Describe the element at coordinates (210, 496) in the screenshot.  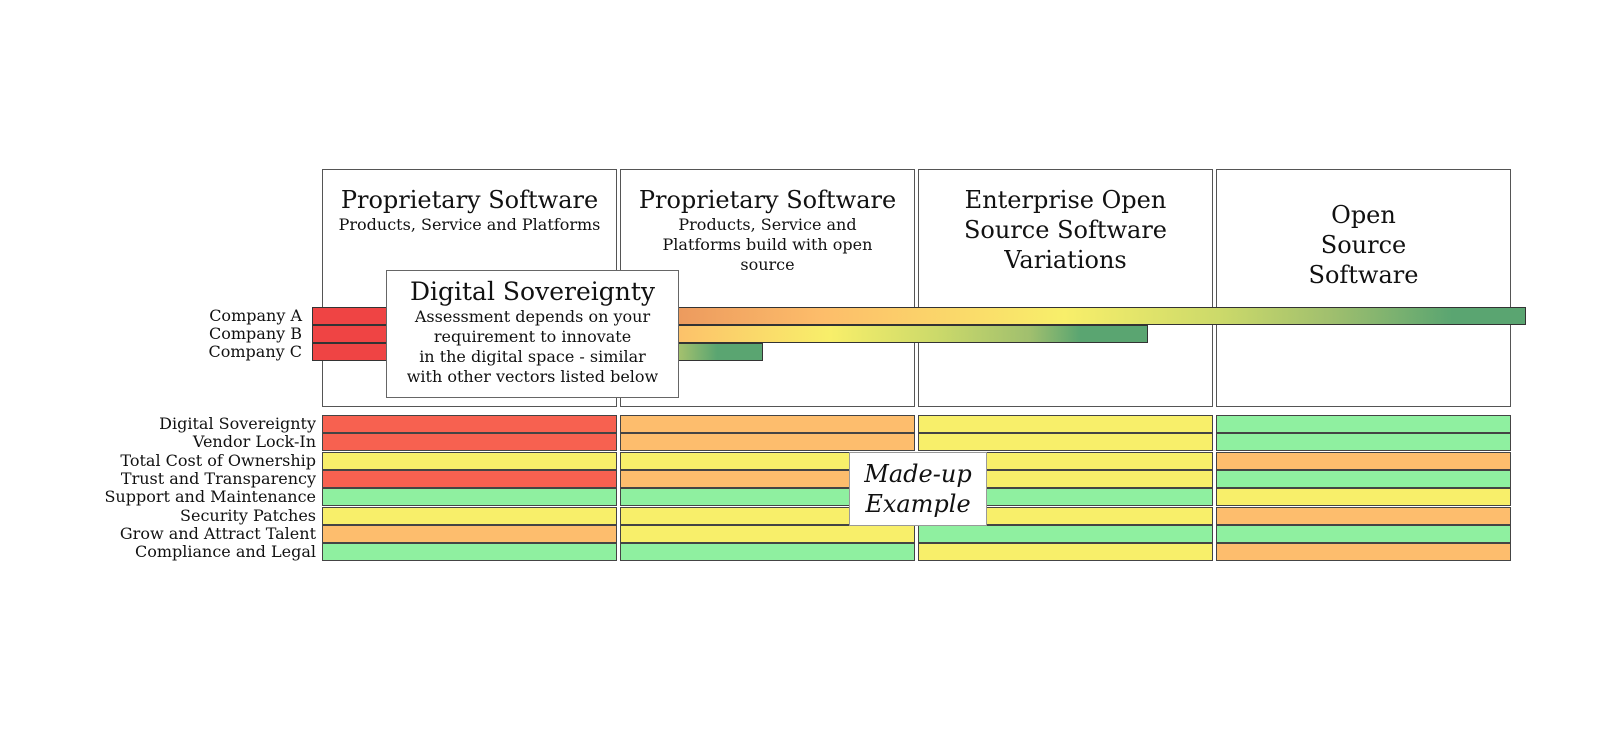
I see `criterion-label: Support and Maintenance` at that location.